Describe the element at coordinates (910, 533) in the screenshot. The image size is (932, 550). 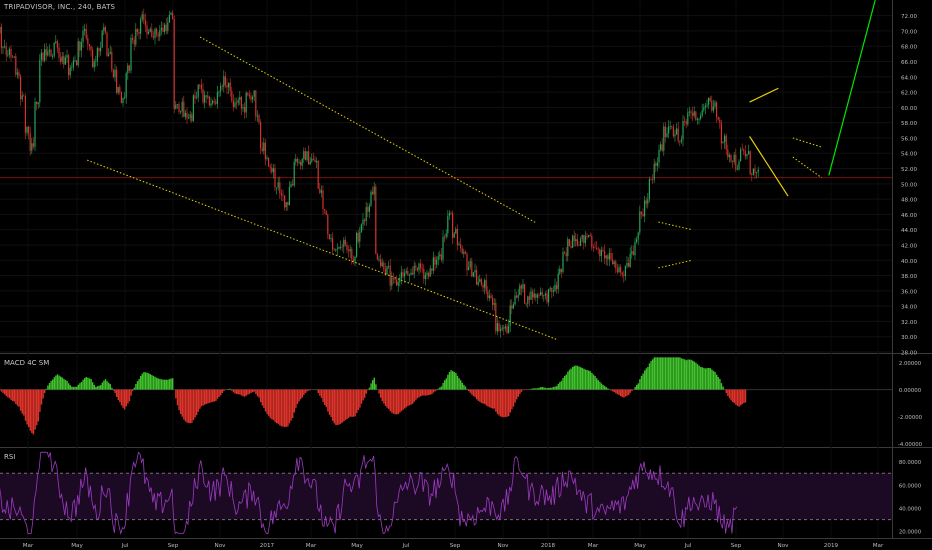
I see `rsi-tick-label: 20.0000` at that location.